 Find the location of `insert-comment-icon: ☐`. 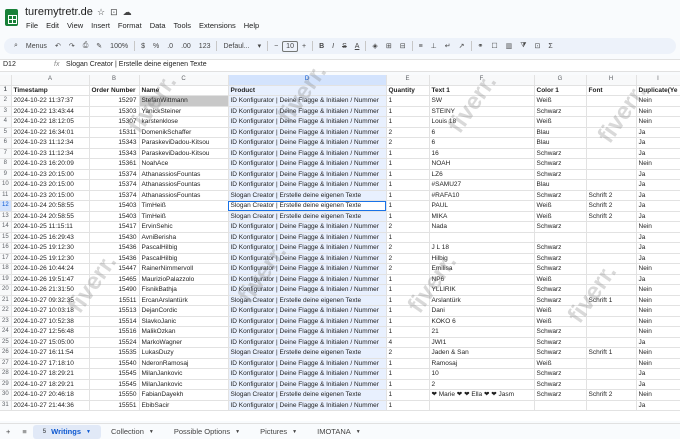

insert-comment-icon: ☐ is located at coordinates (494, 46).